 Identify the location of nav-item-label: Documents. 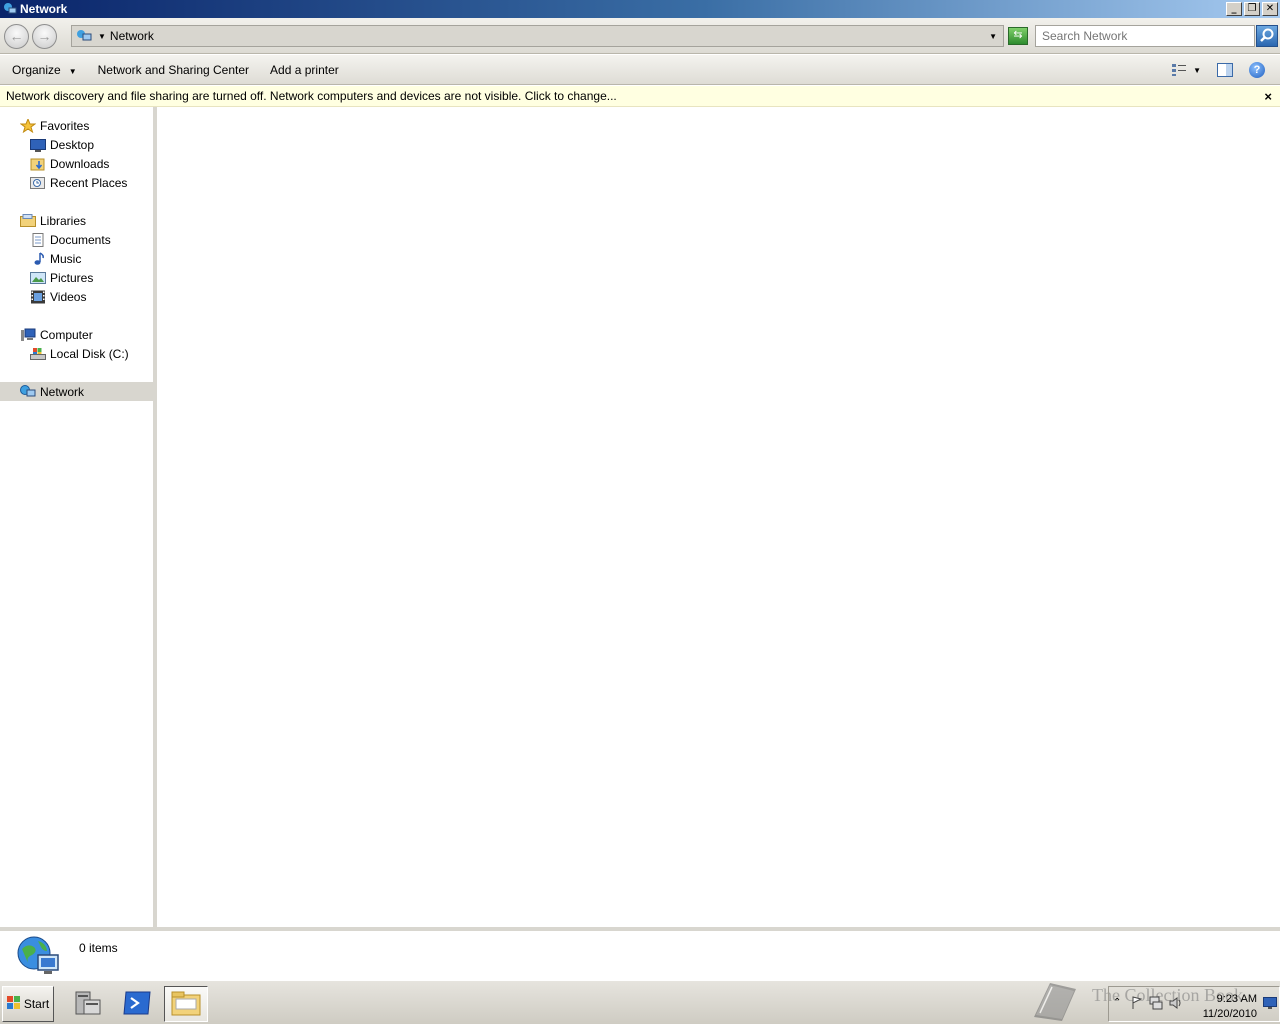
(80, 239).